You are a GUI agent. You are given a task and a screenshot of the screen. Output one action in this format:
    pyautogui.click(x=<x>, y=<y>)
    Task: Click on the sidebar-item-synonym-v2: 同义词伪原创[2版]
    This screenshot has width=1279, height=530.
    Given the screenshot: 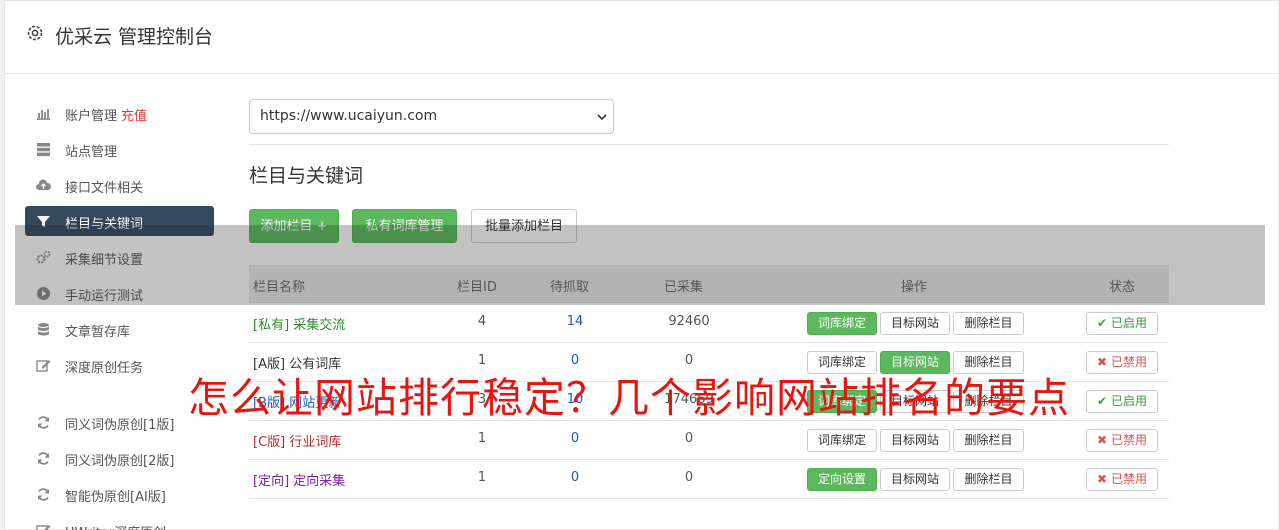 What is the action you would take?
    pyautogui.click(x=119, y=458)
    